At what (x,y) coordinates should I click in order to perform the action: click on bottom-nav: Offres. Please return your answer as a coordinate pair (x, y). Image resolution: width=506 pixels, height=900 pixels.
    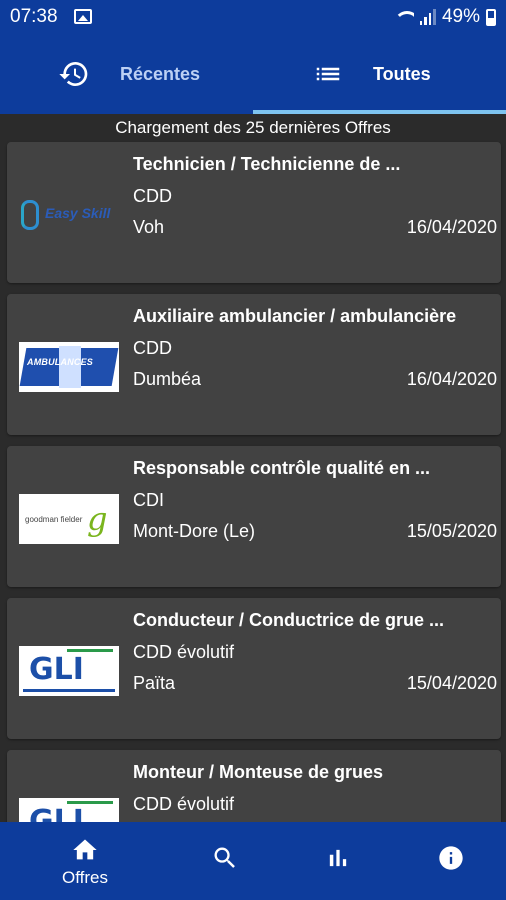
    Looking at the image, I should click on (253, 861).